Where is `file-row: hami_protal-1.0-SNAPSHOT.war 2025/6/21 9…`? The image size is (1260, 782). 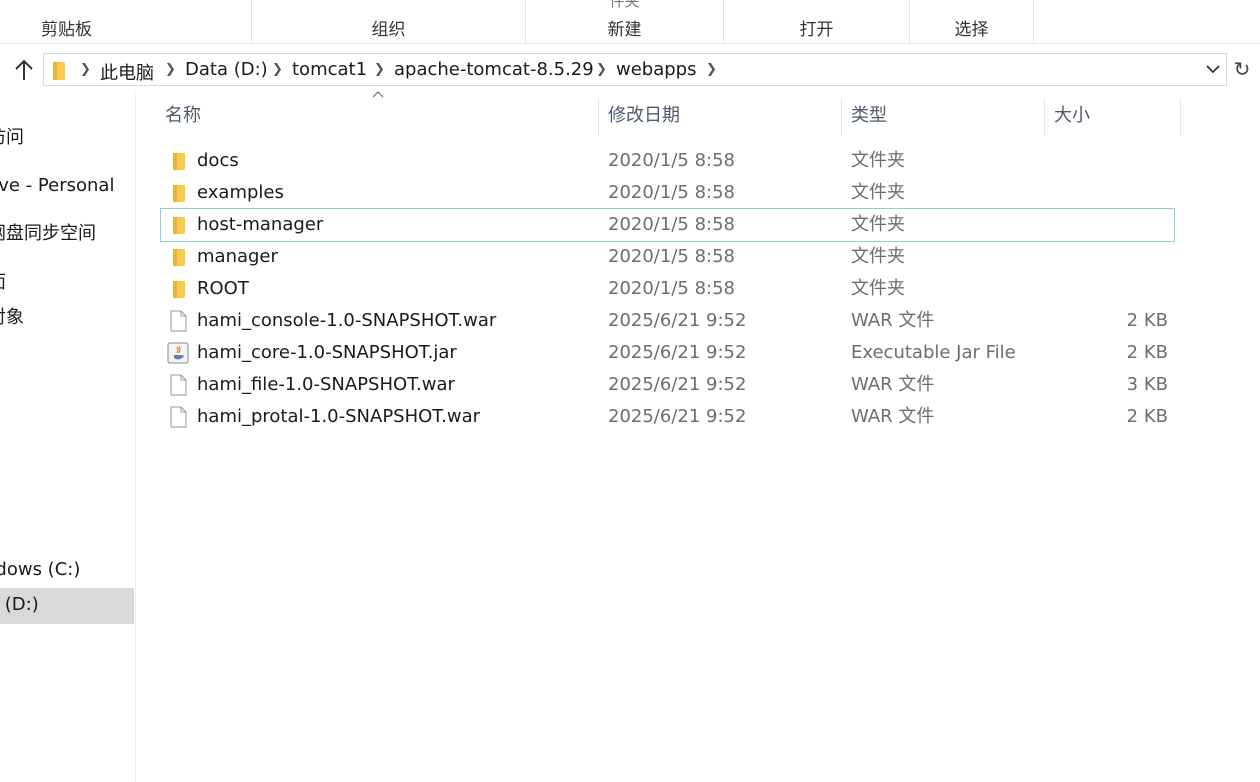
file-row: hami_protal-1.0-SNAPSHOT.war 2025/6/21 9… is located at coordinates (667, 417).